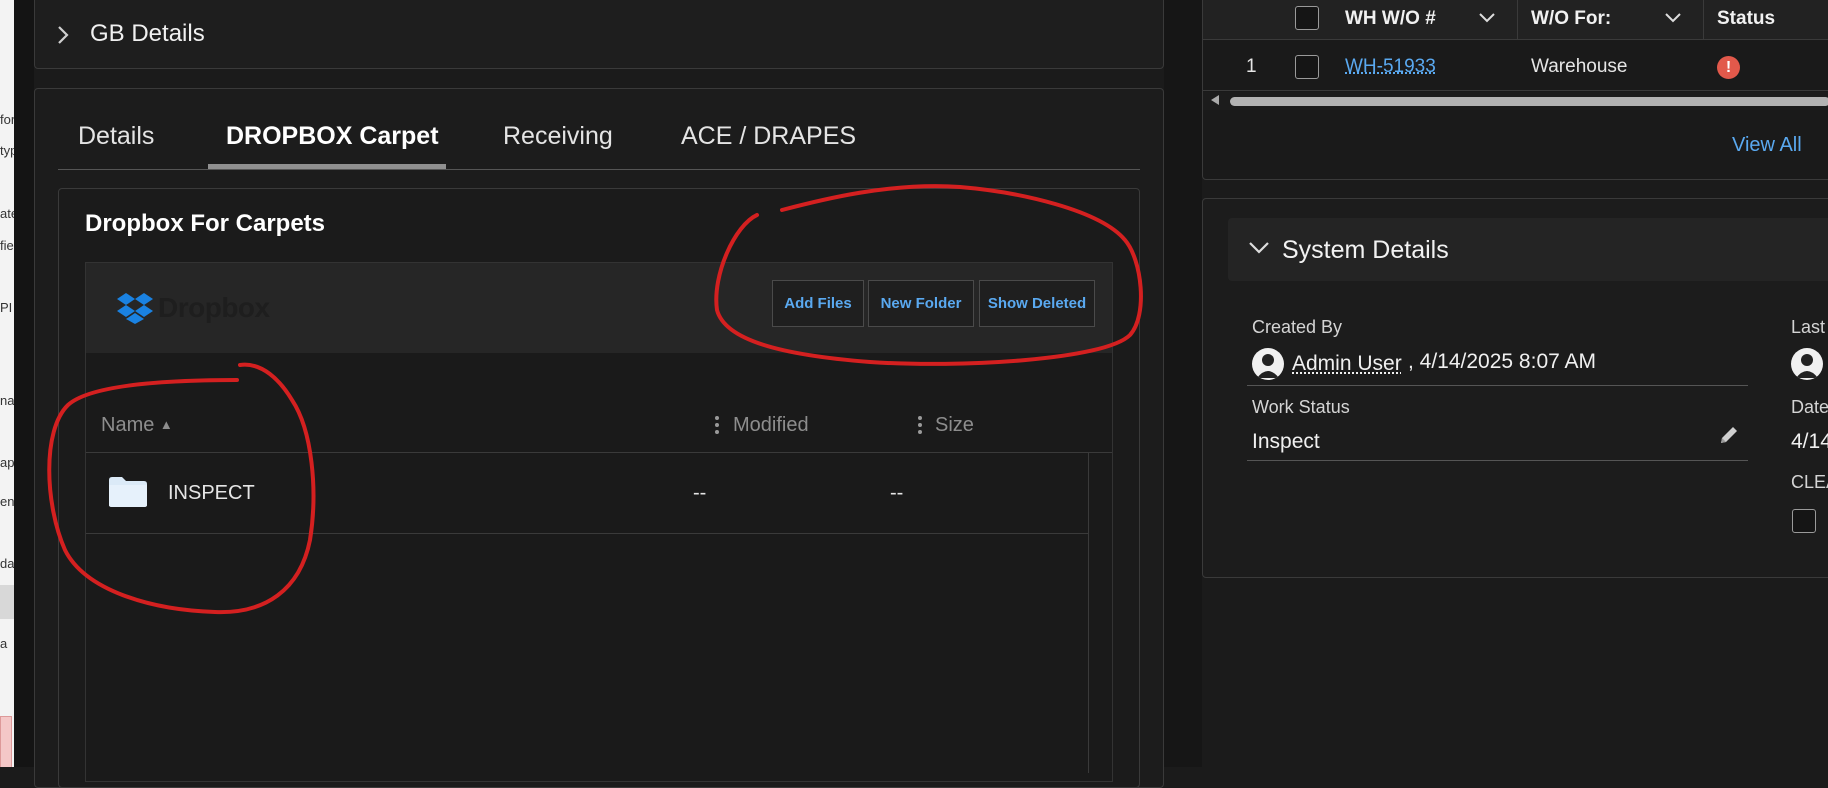 This screenshot has width=1828, height=788. I want to click on select-all-checkbox, so click(1307, 18).